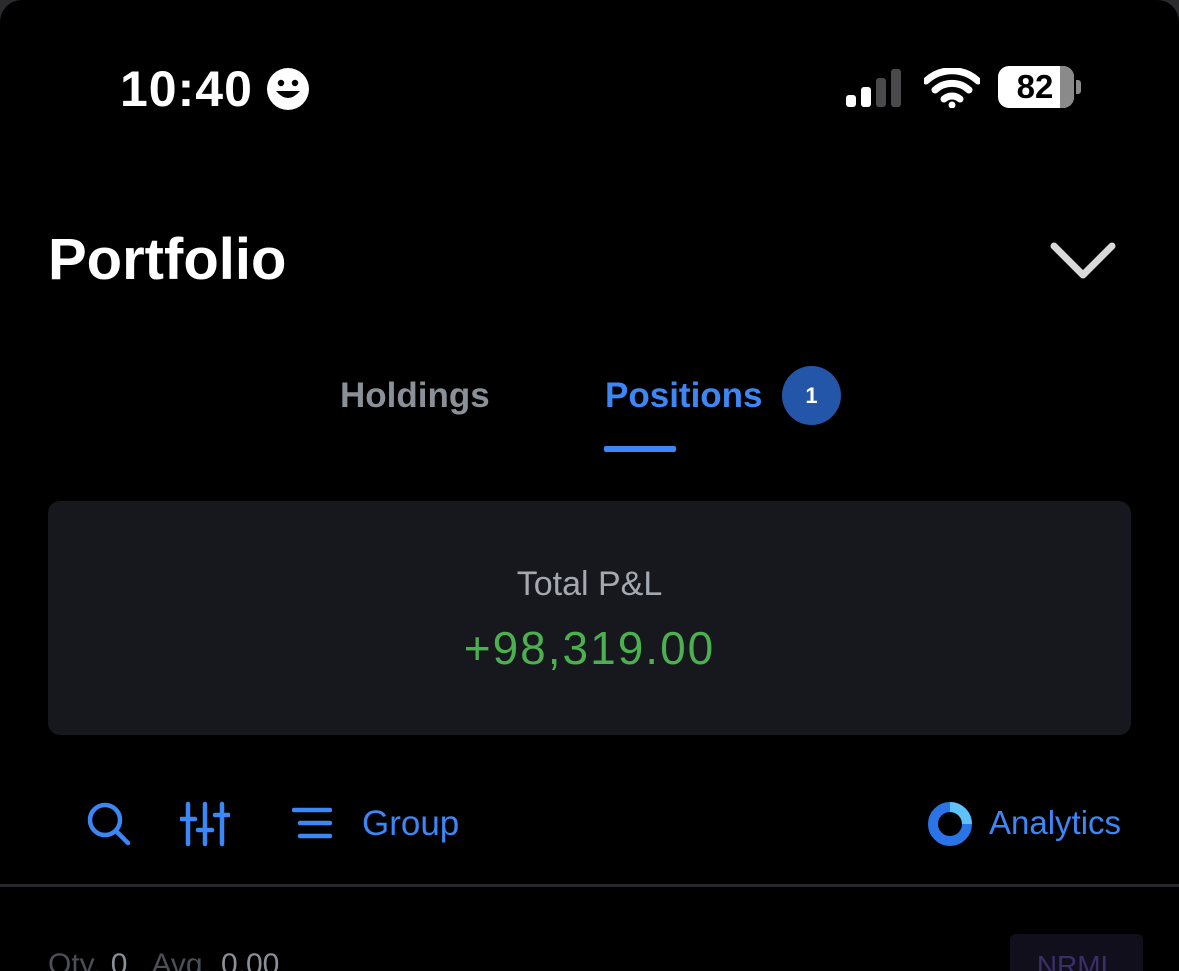  What do you see at coordinates (250, 959) in the screenshot?
I see `avg-value: 0.00` at bounding box center [250, 959].